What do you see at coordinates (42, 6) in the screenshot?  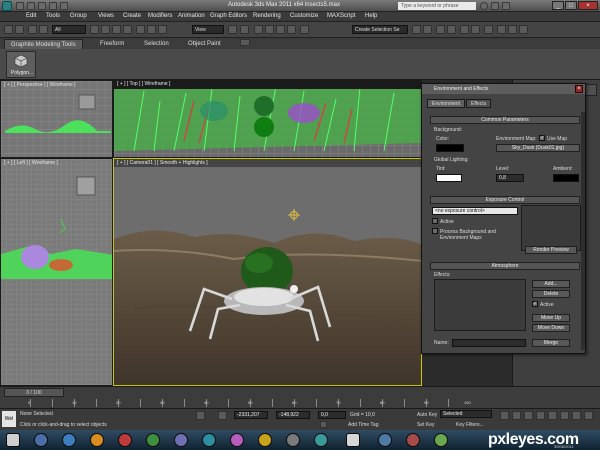 I see `save-icon` at bounding box center [42, 6].